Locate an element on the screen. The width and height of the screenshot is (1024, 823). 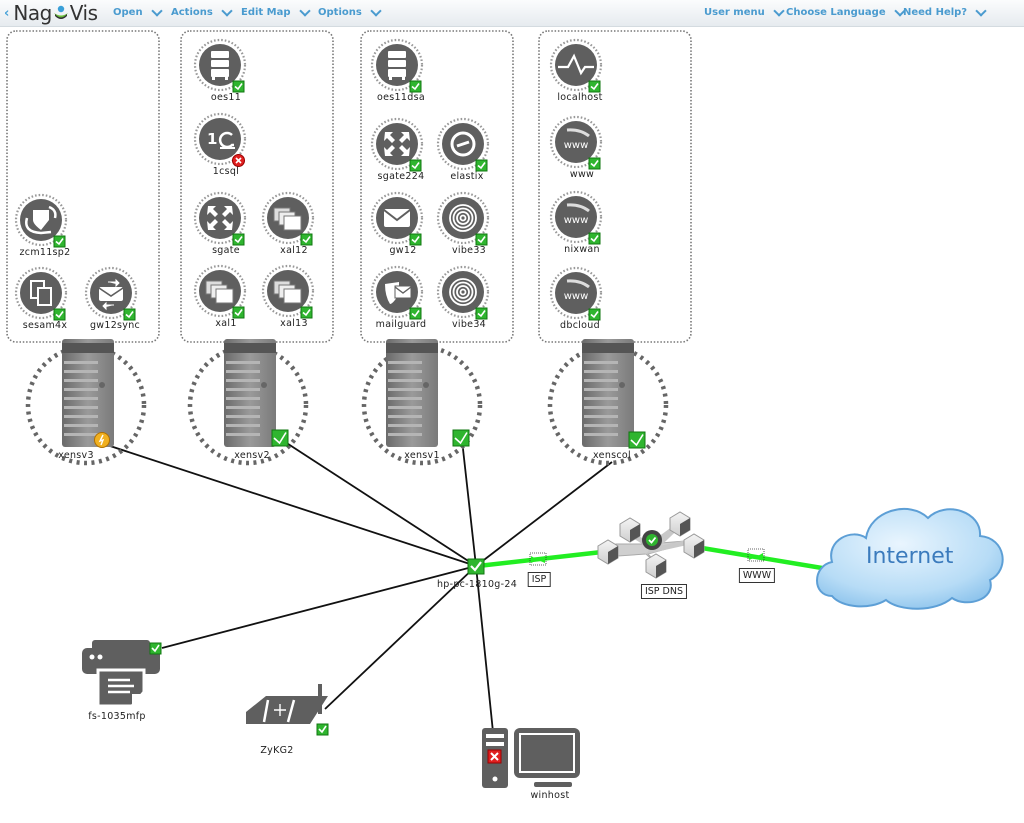
service-xal13 is located at coordinates (288, 291).